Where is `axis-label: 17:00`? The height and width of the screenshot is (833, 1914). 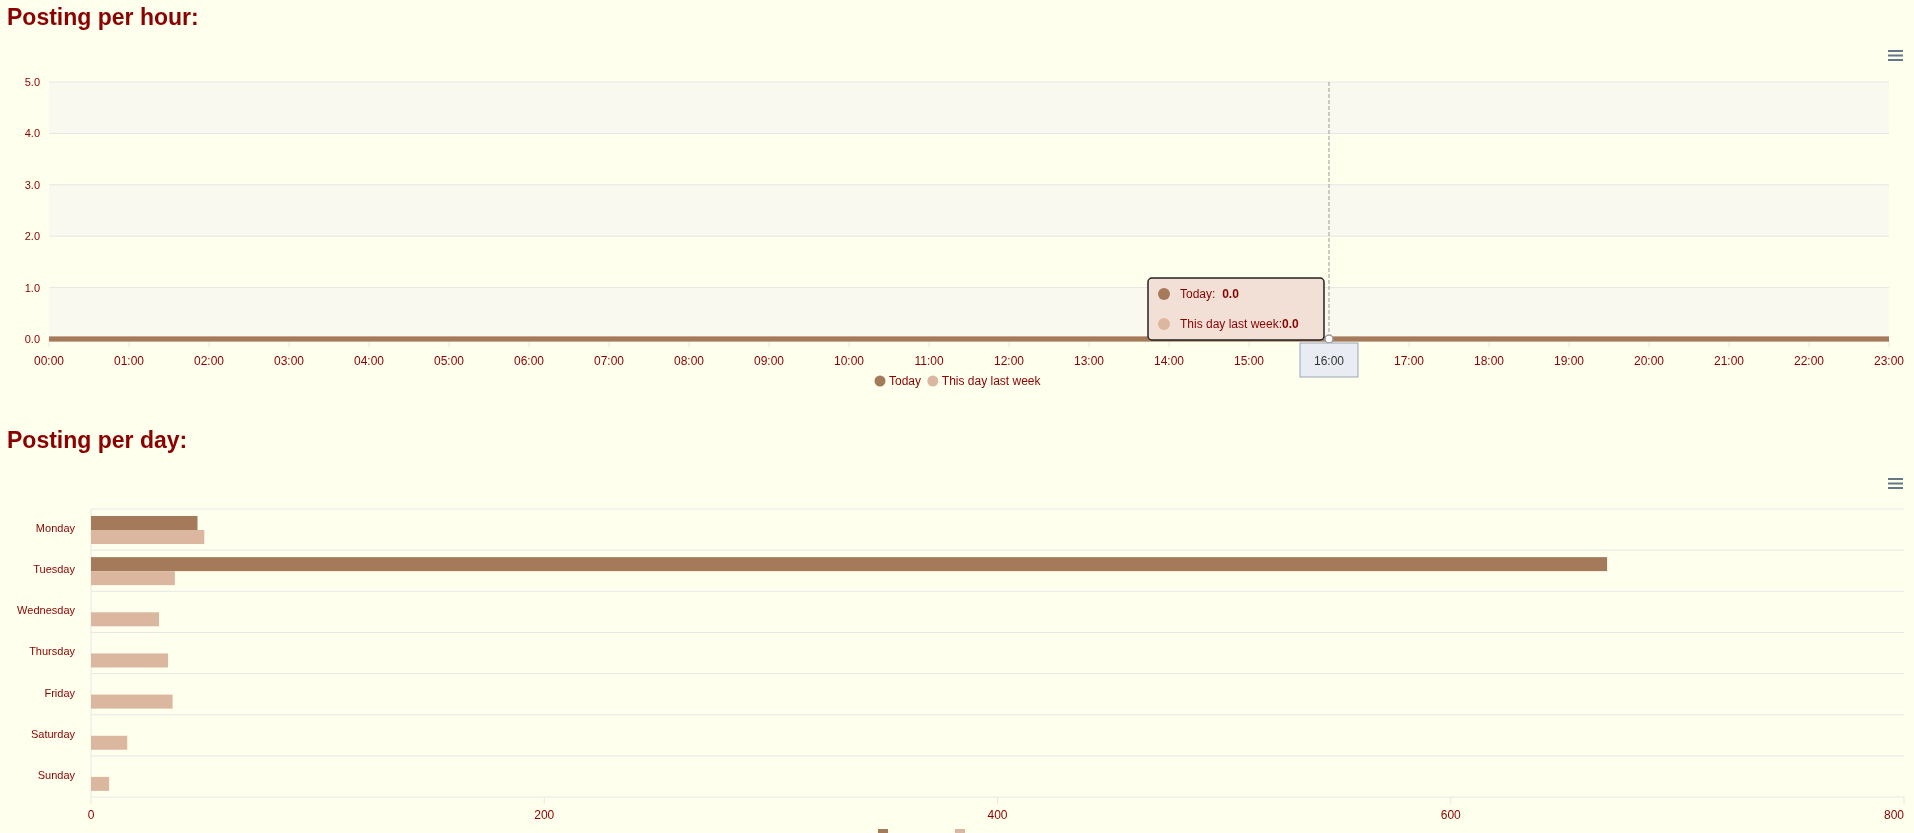
axis-label: 17:00 is located at coordinates (1409, 361).